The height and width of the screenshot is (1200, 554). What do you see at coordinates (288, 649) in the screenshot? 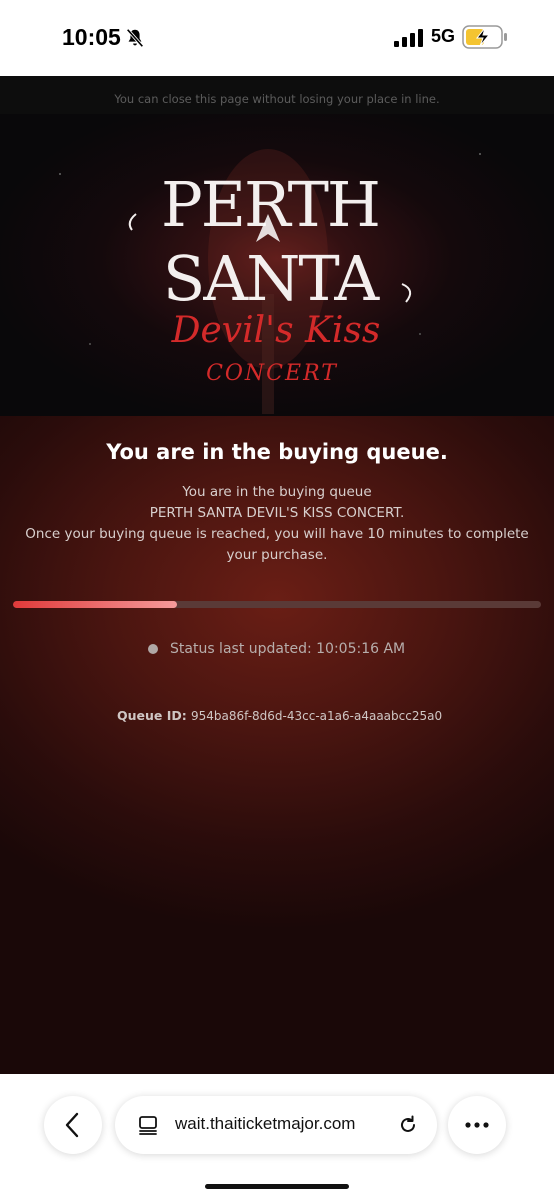
I see `status-last-updated: Status last updated: 10:05:16 AM` at bounding box center [288, 649].